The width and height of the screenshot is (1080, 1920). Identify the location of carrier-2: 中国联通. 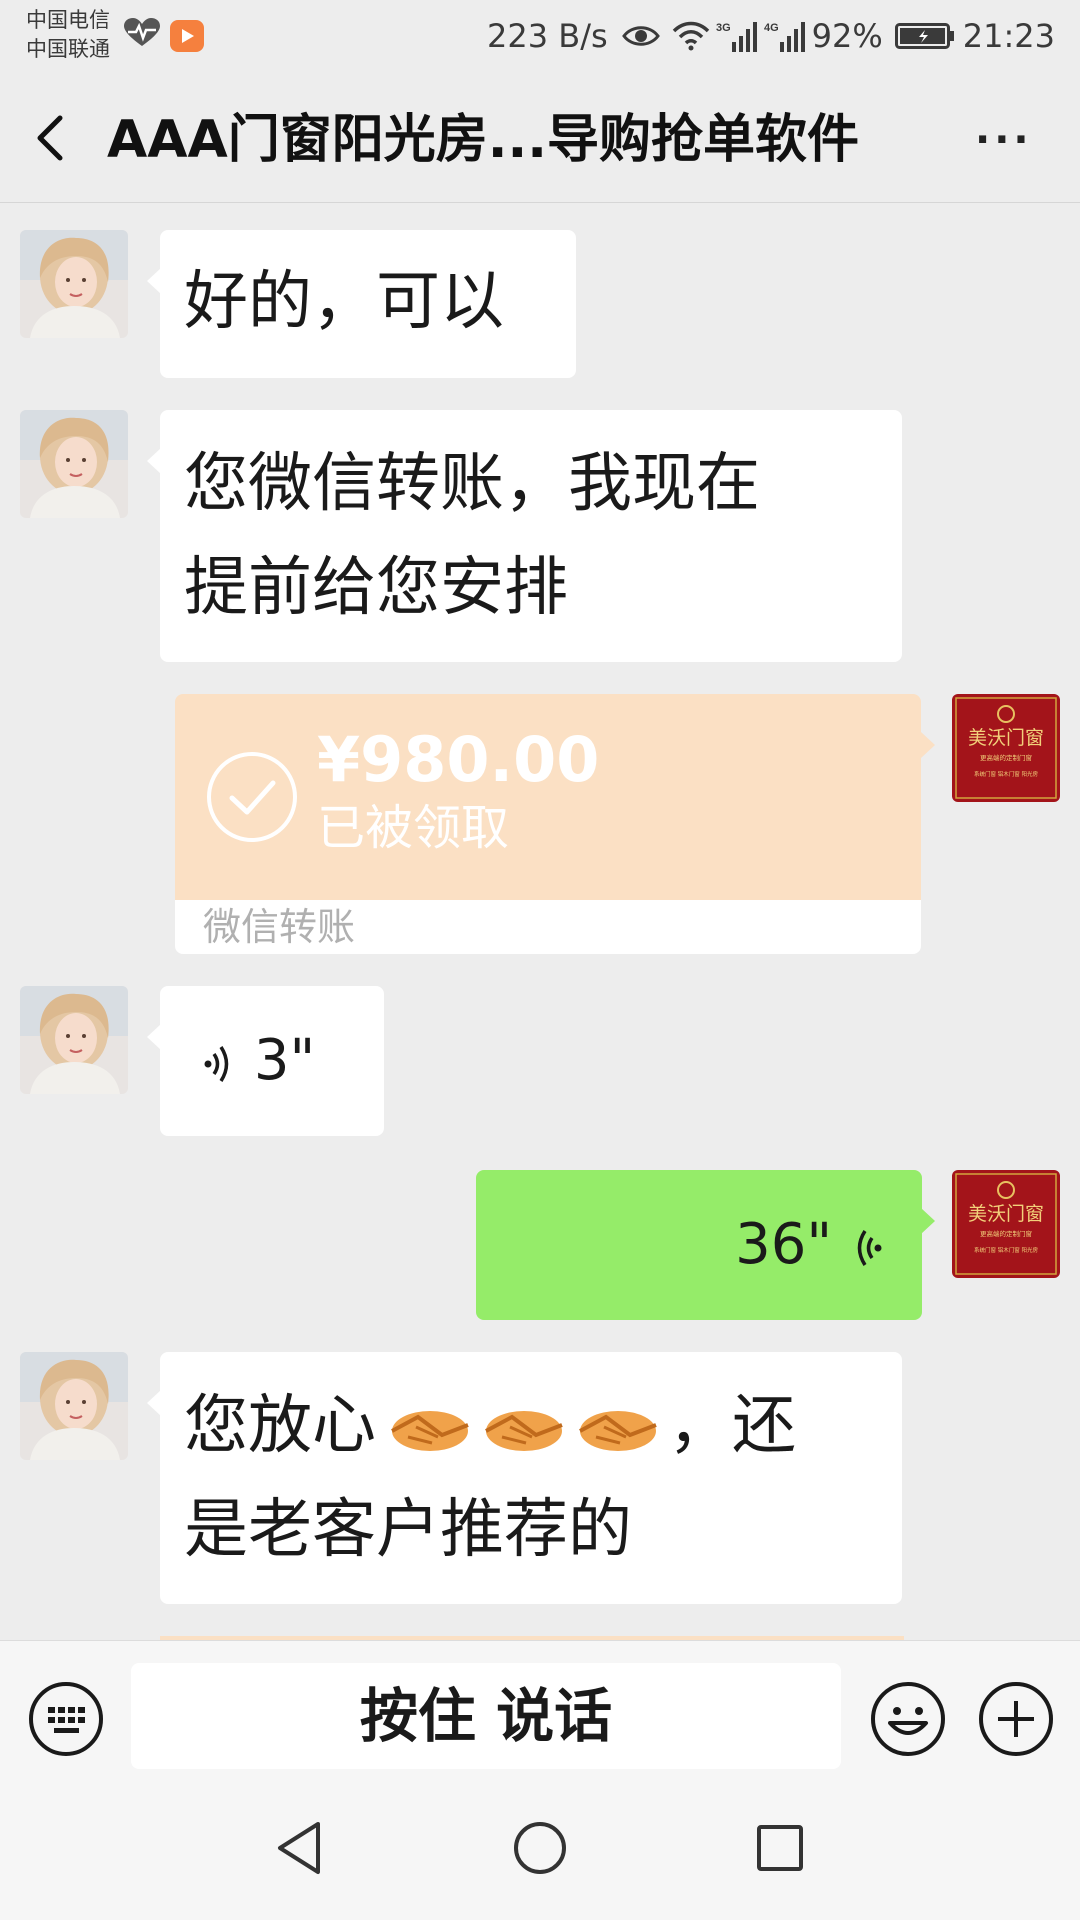
(68, 49).